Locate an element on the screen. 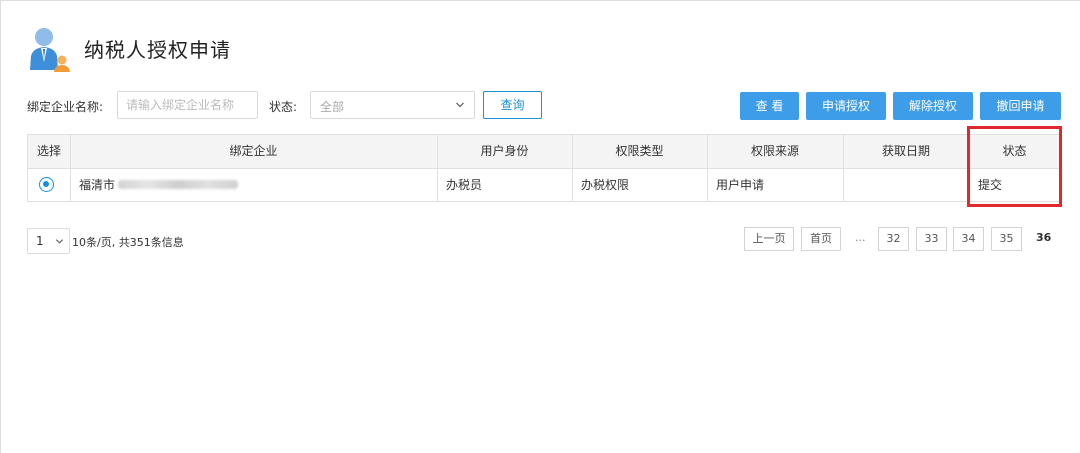 This screenshot has height=453, width=1080. company-name-input is located at coordinates (187, 105).